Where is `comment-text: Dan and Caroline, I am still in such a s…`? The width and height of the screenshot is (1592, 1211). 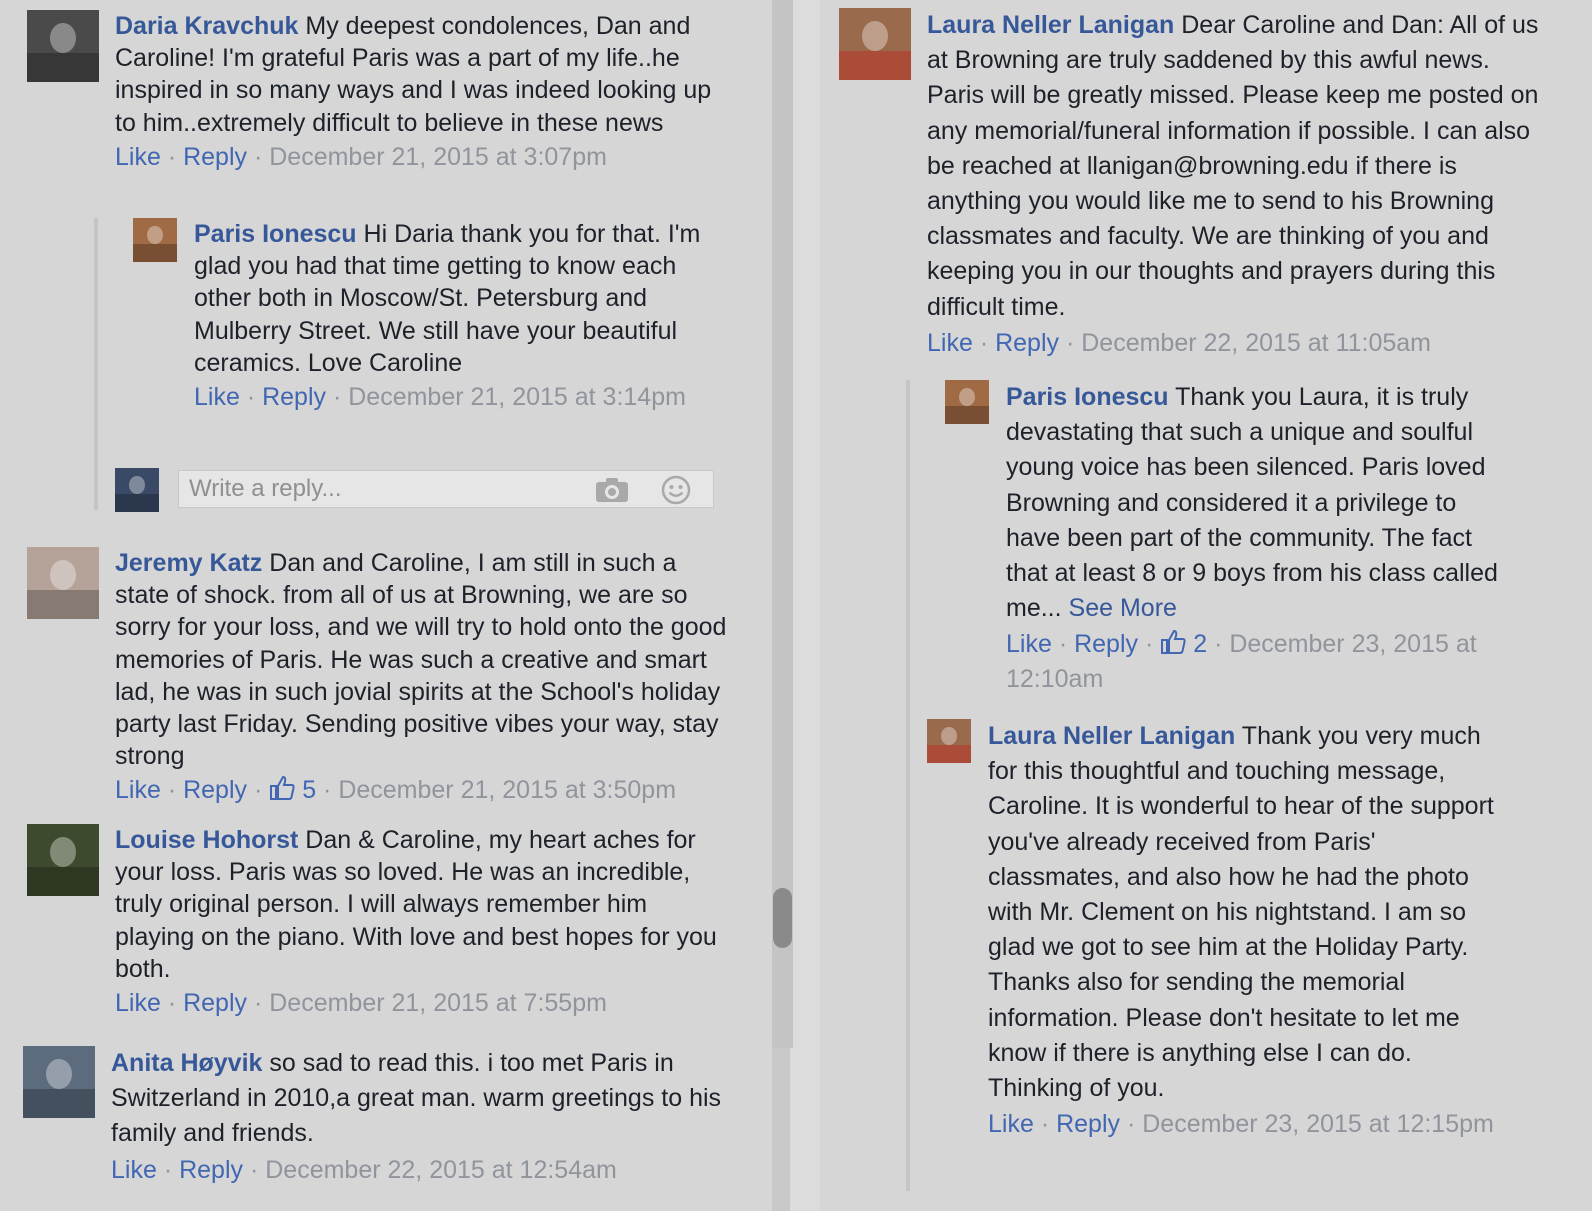 comment-text: Dan and Caroline, I am still in such a s… is located at coordinates (421, 660).